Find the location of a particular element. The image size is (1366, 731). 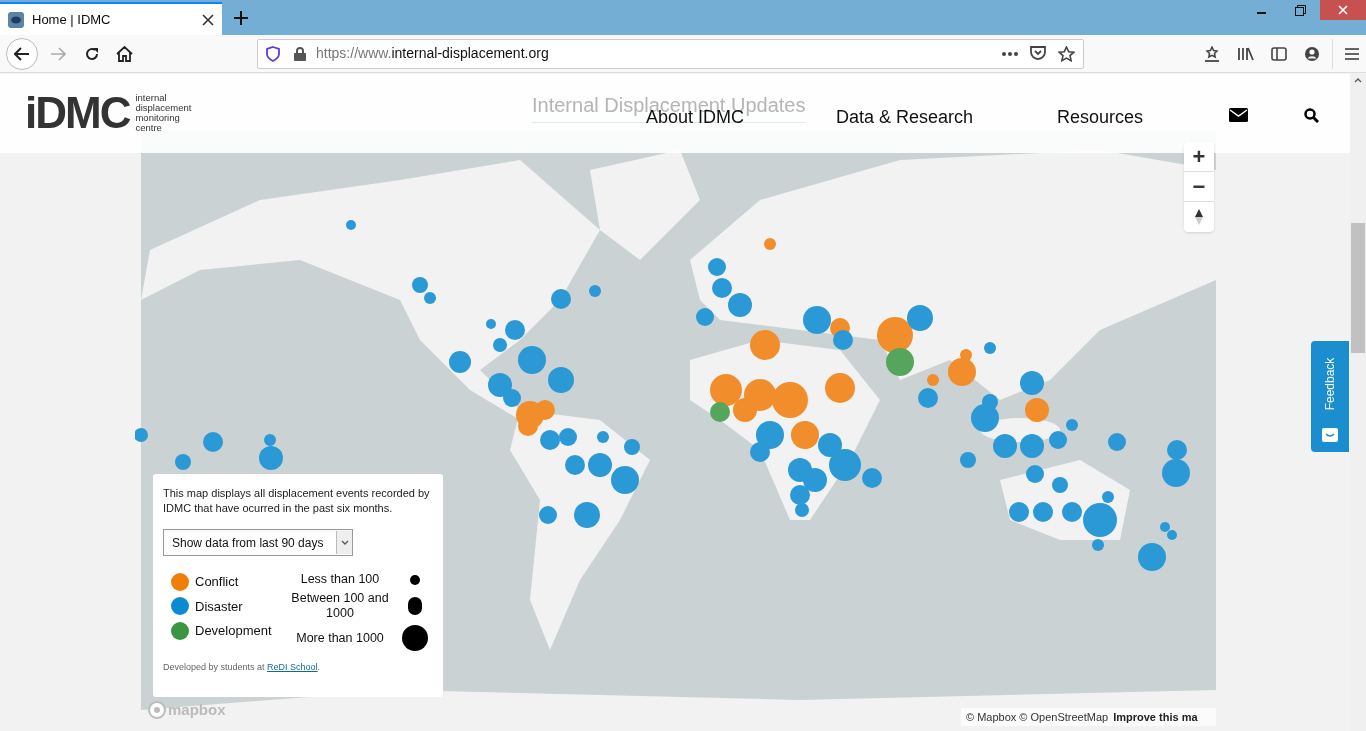

reload-icon is located at coordinates (92, 53).